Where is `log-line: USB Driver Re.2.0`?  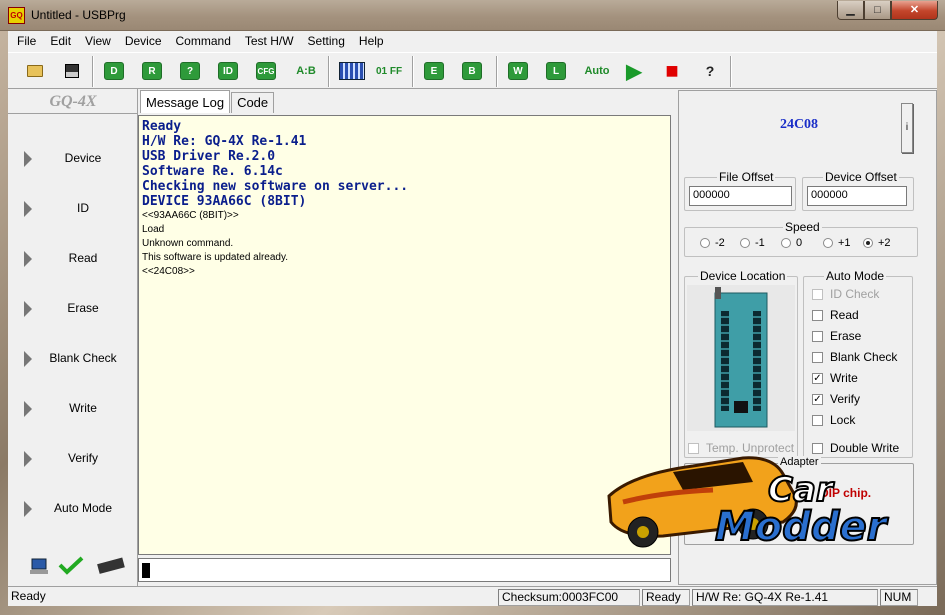
log-line: USB Driver Re.2.0 is located at coordinates (209, 156).